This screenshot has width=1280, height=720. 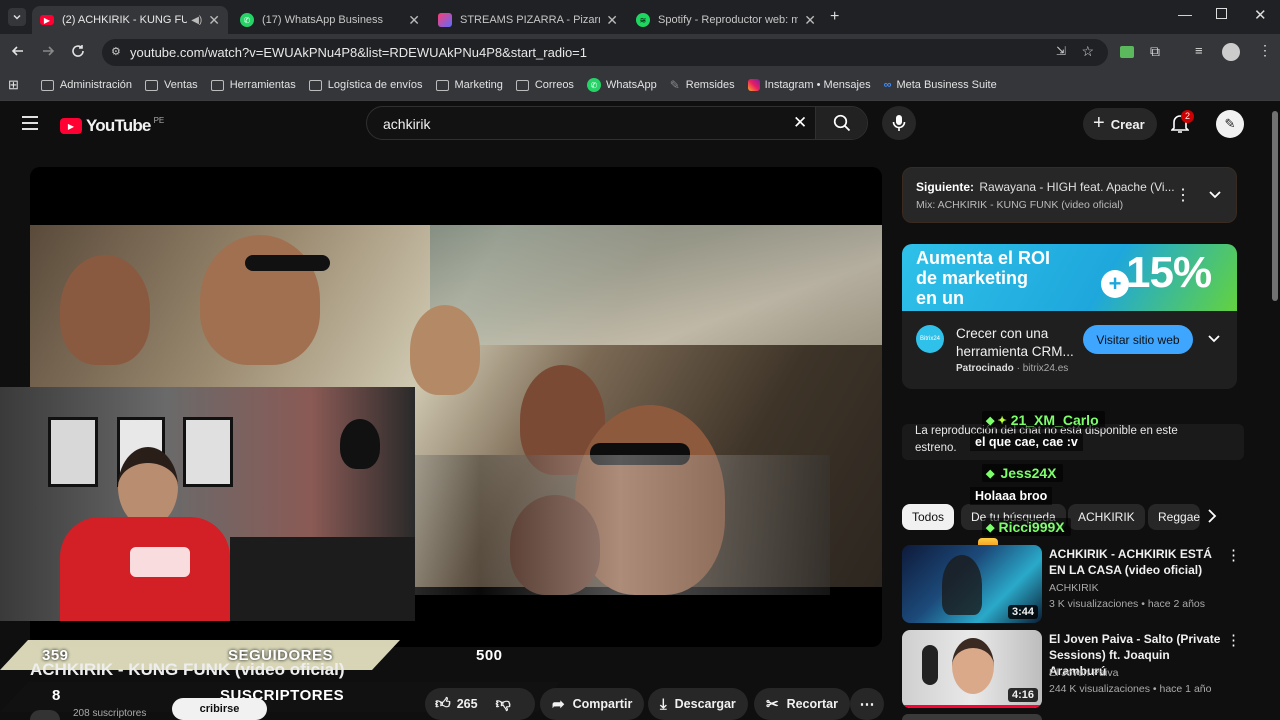 What do you see at coordinates (1074, 588) in the screenshot?
I see `video-channel: ACHKIRIK` at bounding box center [1074, 588].